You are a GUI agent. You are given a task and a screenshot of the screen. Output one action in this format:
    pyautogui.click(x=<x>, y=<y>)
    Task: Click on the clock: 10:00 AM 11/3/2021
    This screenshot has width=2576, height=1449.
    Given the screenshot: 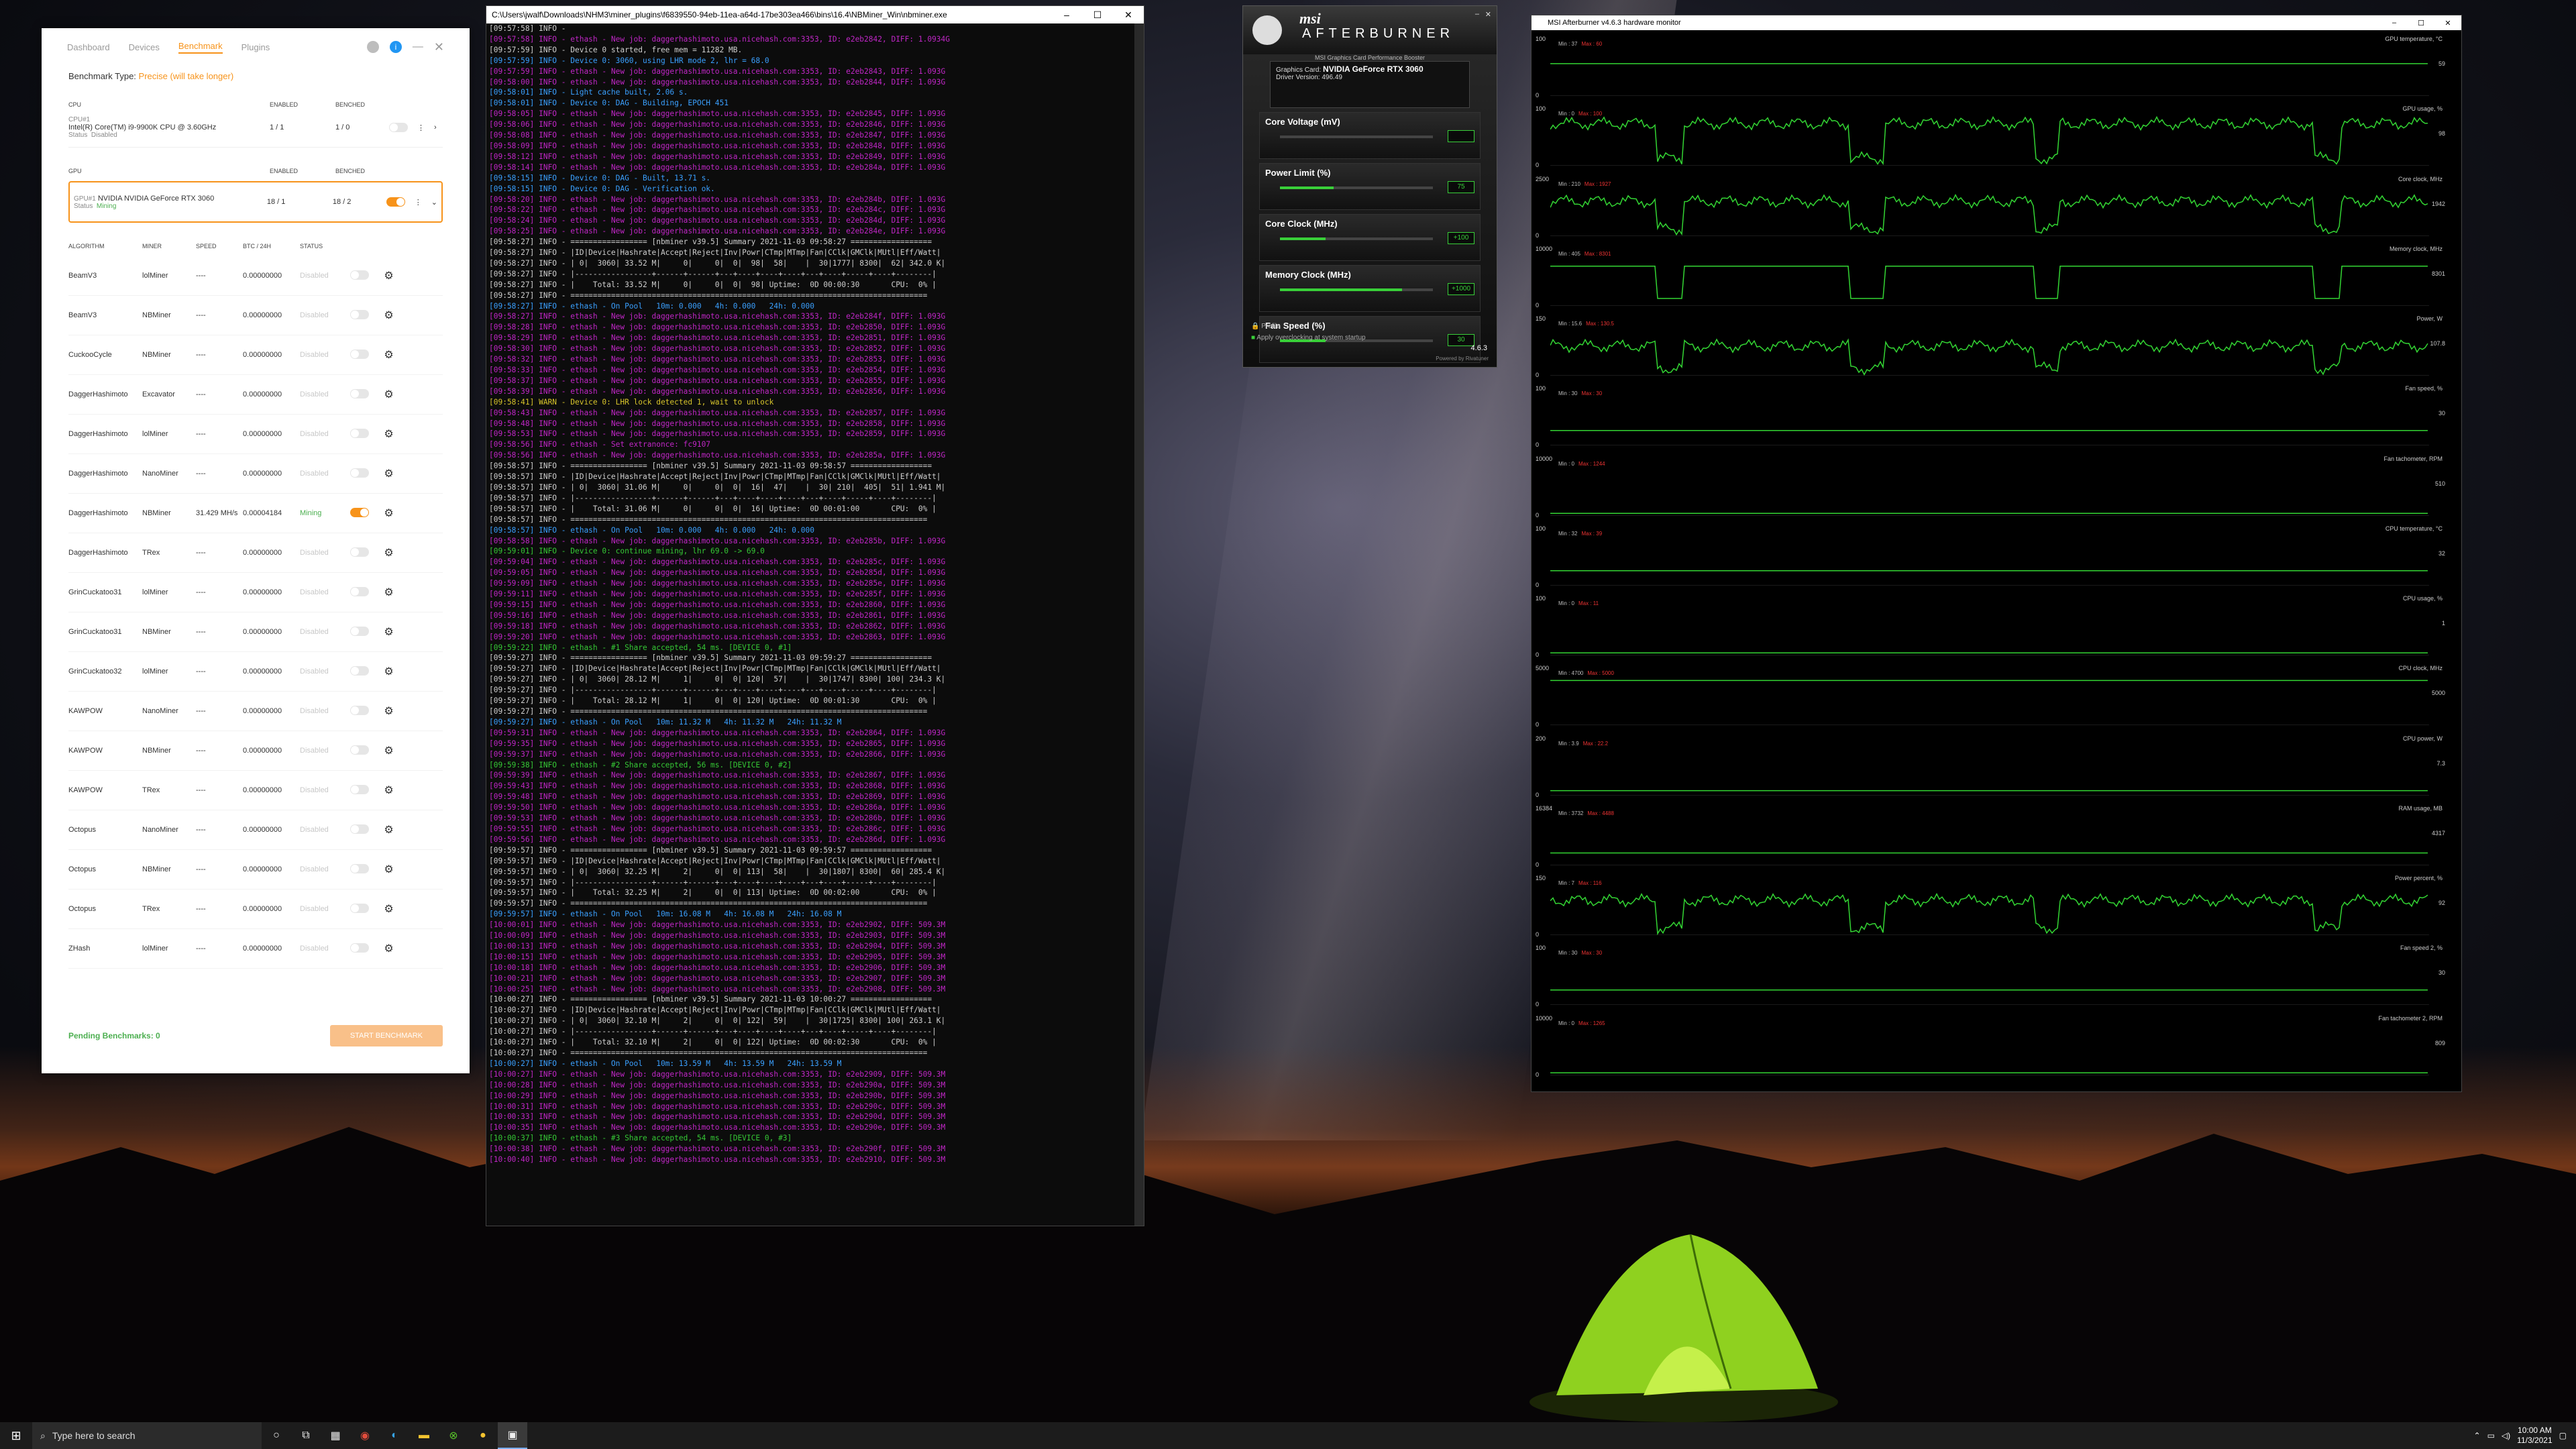 What is the action you would take?
    pyautogui.click(x=2535, y=1436)
    